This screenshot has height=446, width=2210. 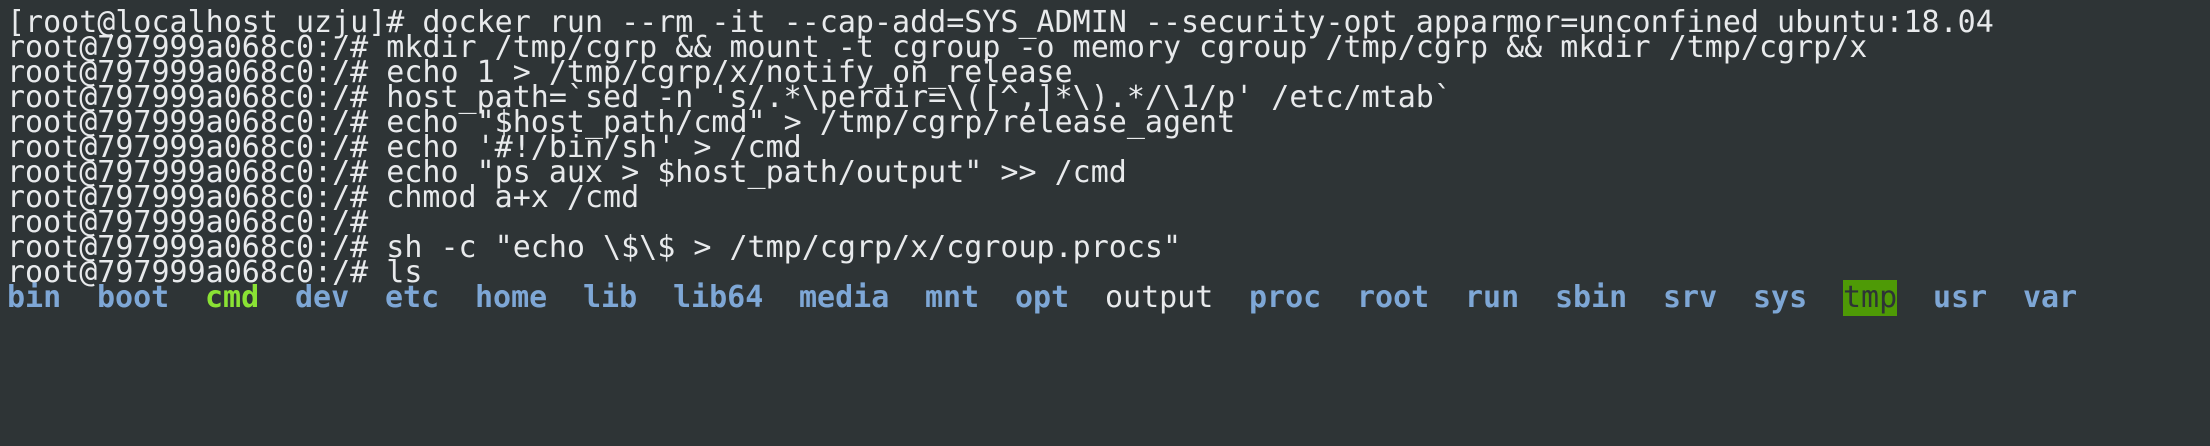 What do you see at coordinates (34, 297) in the screenshot?
I see `ls-entry-directory: bin` at bounding box center [34, 297].